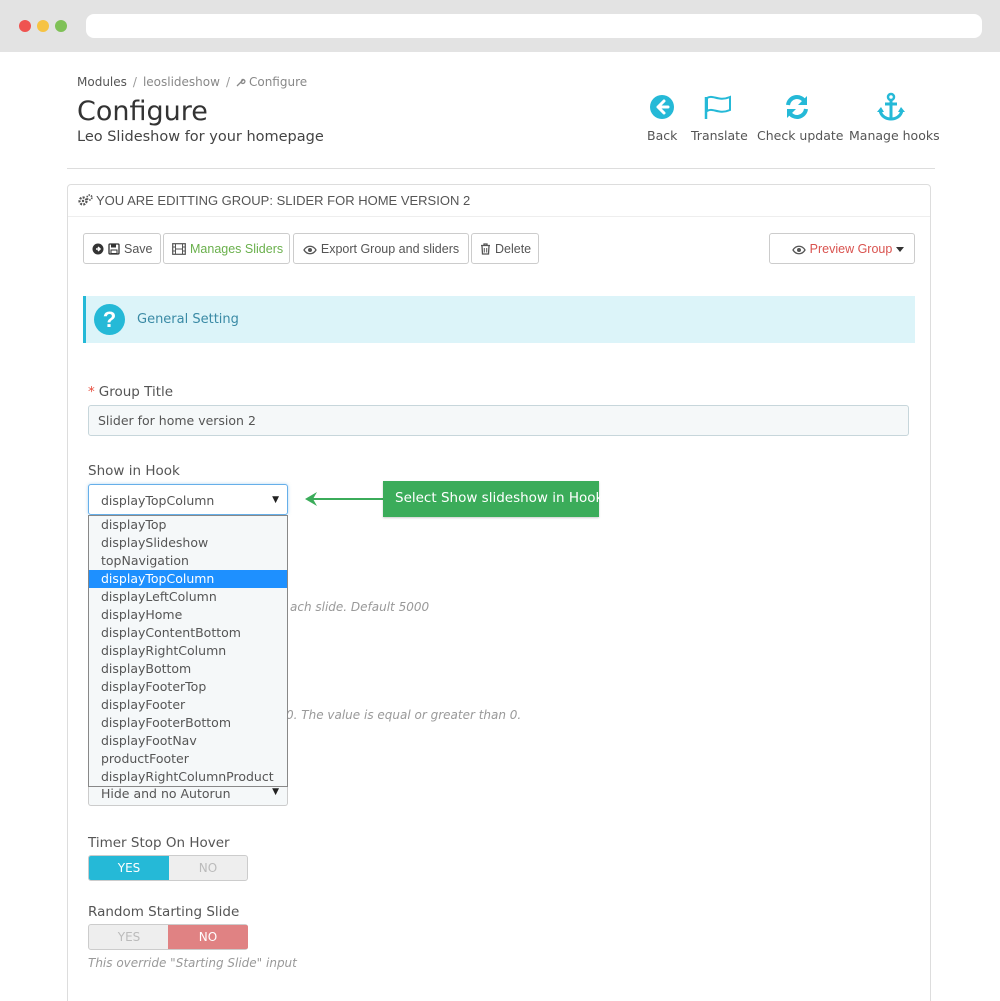 The width and height of the screenshot is (1000, 1001). Describe the element at coordinates (109, 319) in the screenshot. I see `question-icon: ?` at that location.